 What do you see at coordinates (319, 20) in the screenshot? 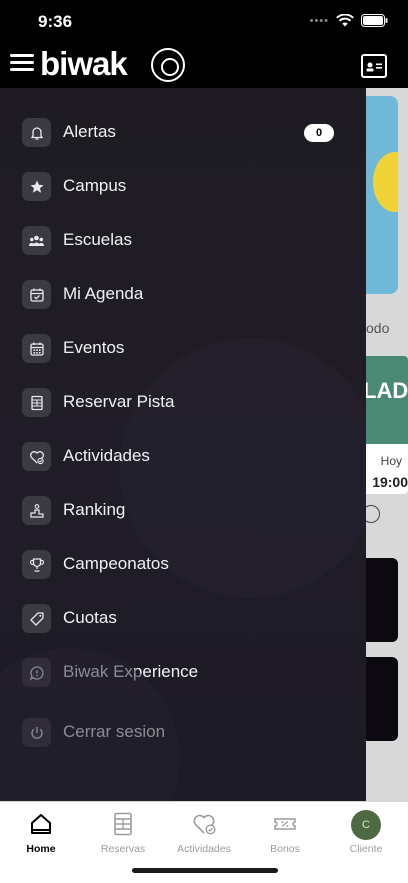
I see `signal-dots-icon: ••••` at bounding box center [319, 20].